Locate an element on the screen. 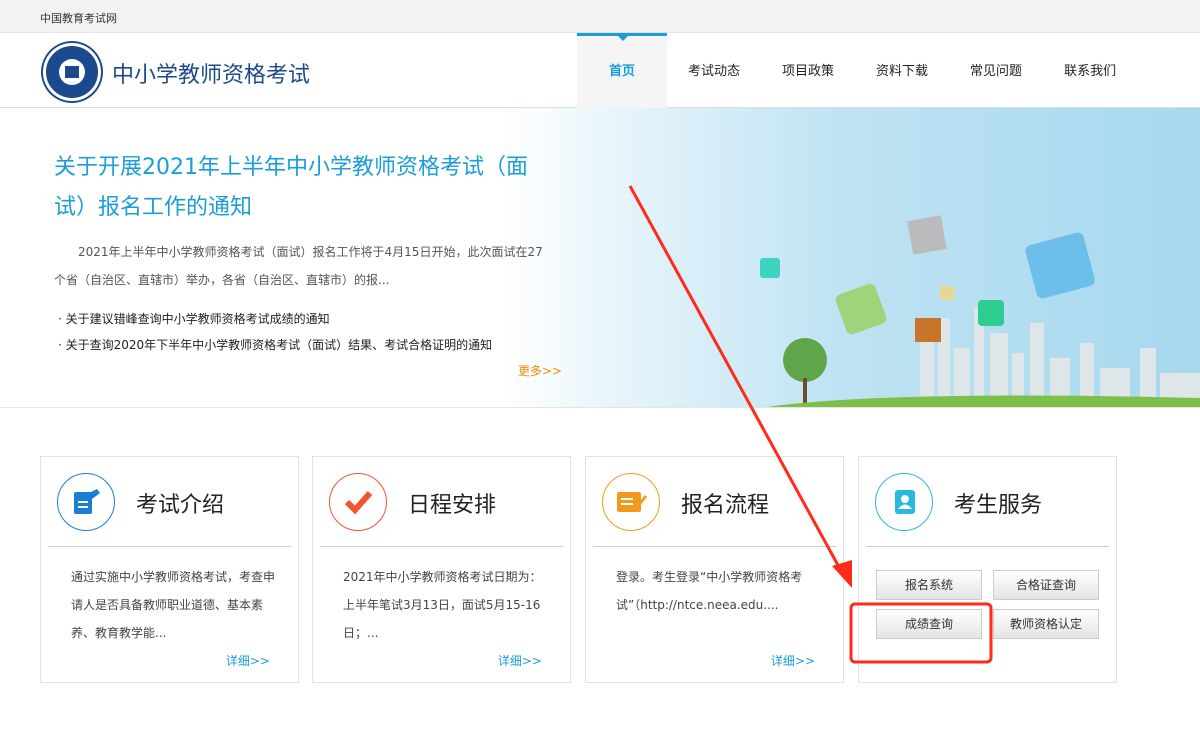  main-nav: 首页 考试动态 项目政策 资料下载 常见问题 联系我们 is located at coordinates (857, 70).